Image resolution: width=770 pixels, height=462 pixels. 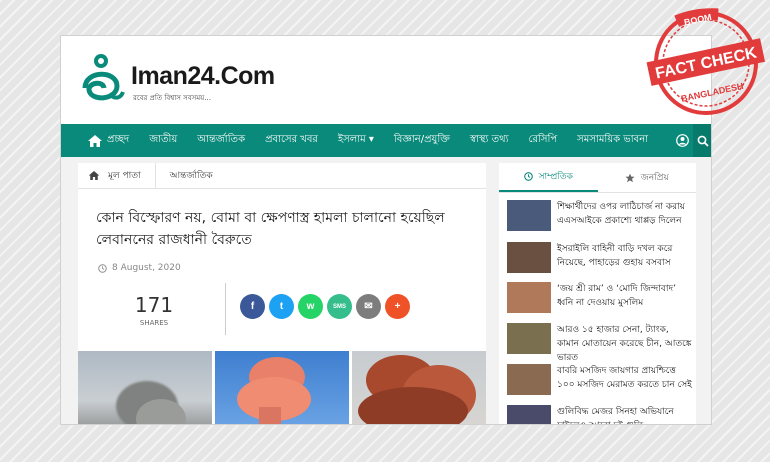 What do you see at coordinates (154, 323) in the screenshot?
I see `shares-label: SHARES` at bounding box center [154, 323].